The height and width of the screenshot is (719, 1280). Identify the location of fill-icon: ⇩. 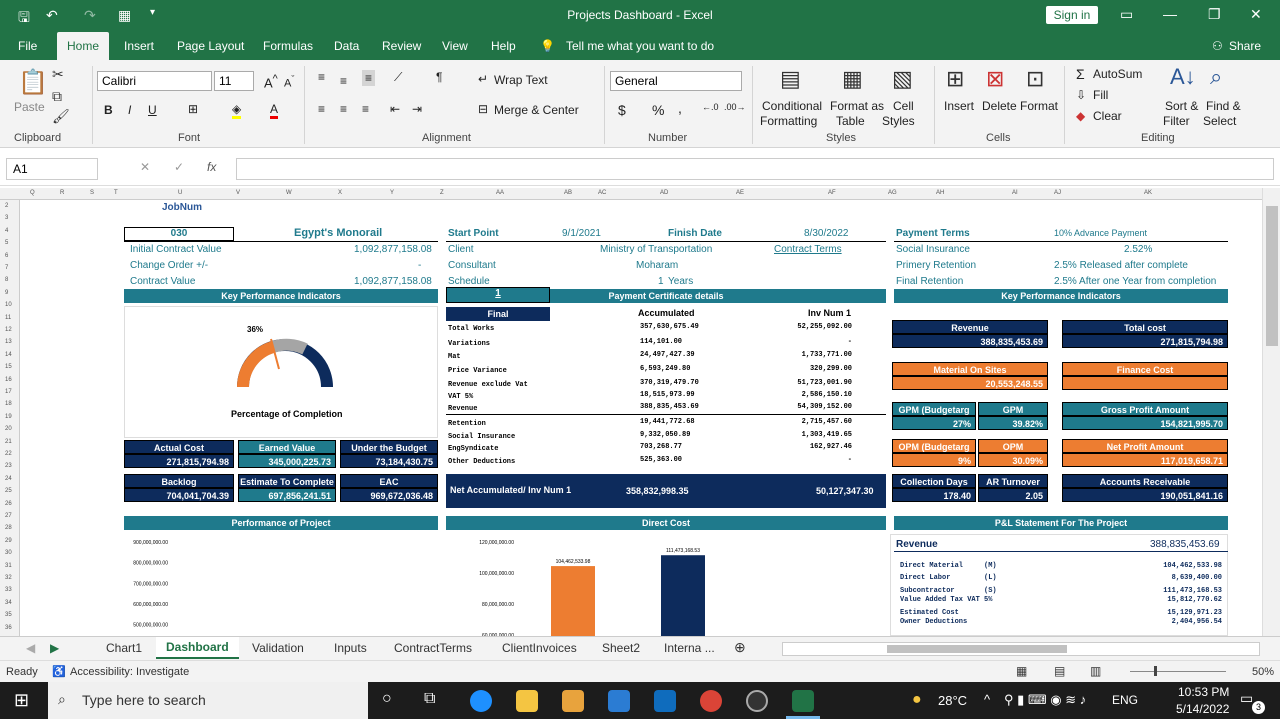
(1081, 95).